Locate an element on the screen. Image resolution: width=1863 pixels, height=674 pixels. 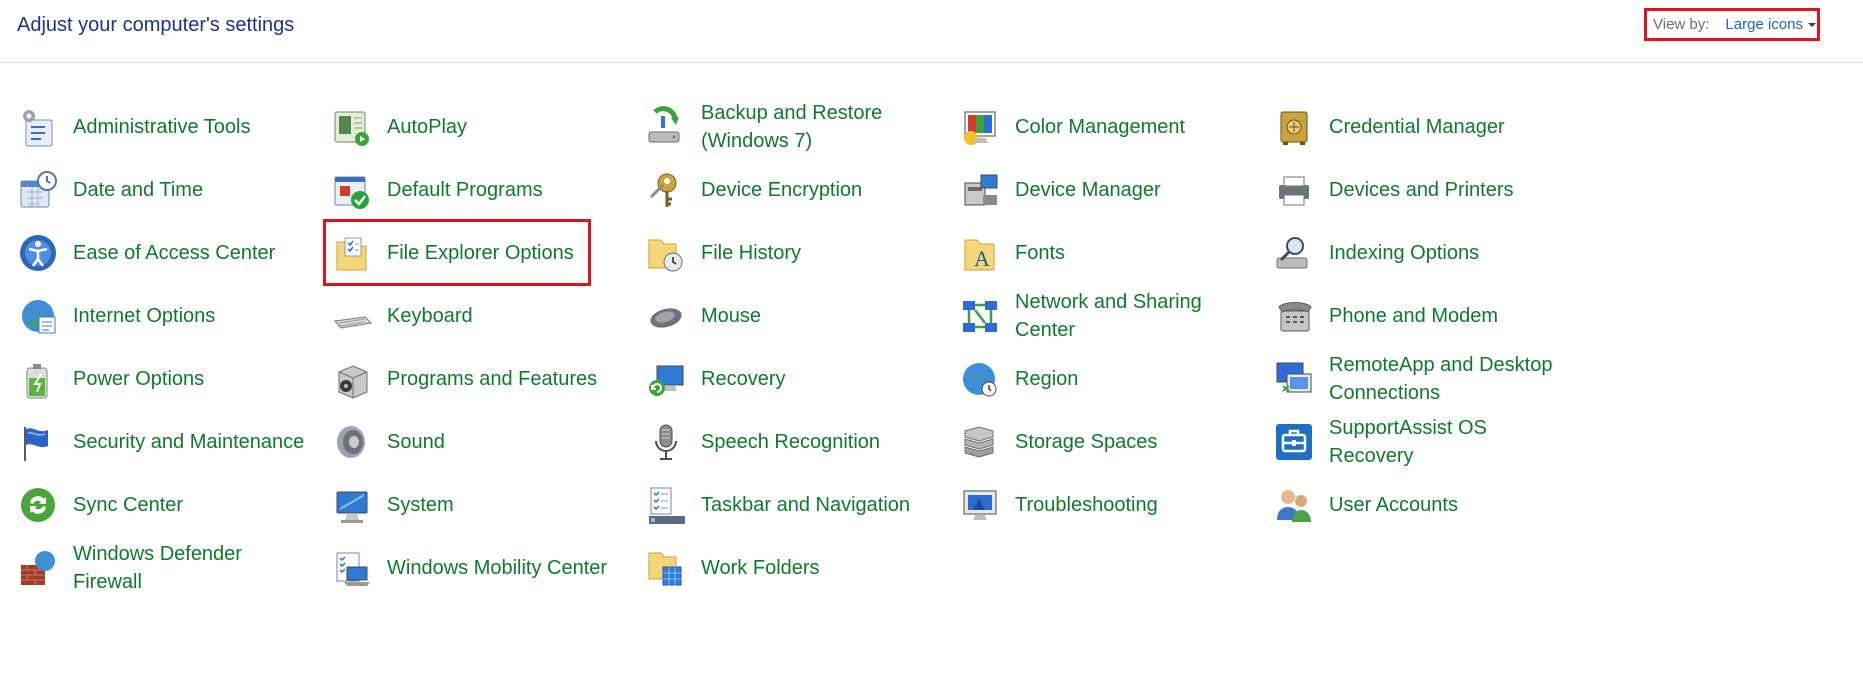
control-panel-item-label: Color Management is located at coordinates (1100, 127).